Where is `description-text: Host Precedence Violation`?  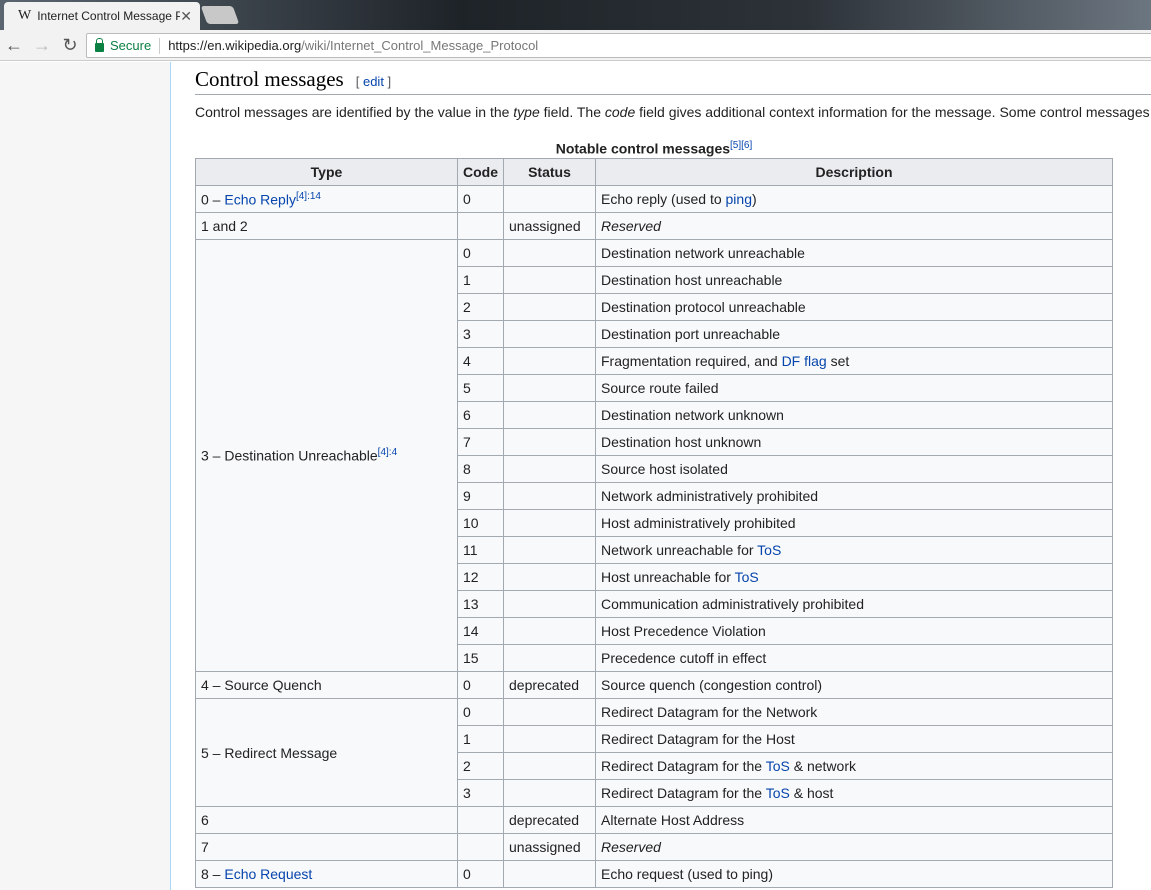
description-text: Host Precedence Violation is located at coordinates (683, 631).